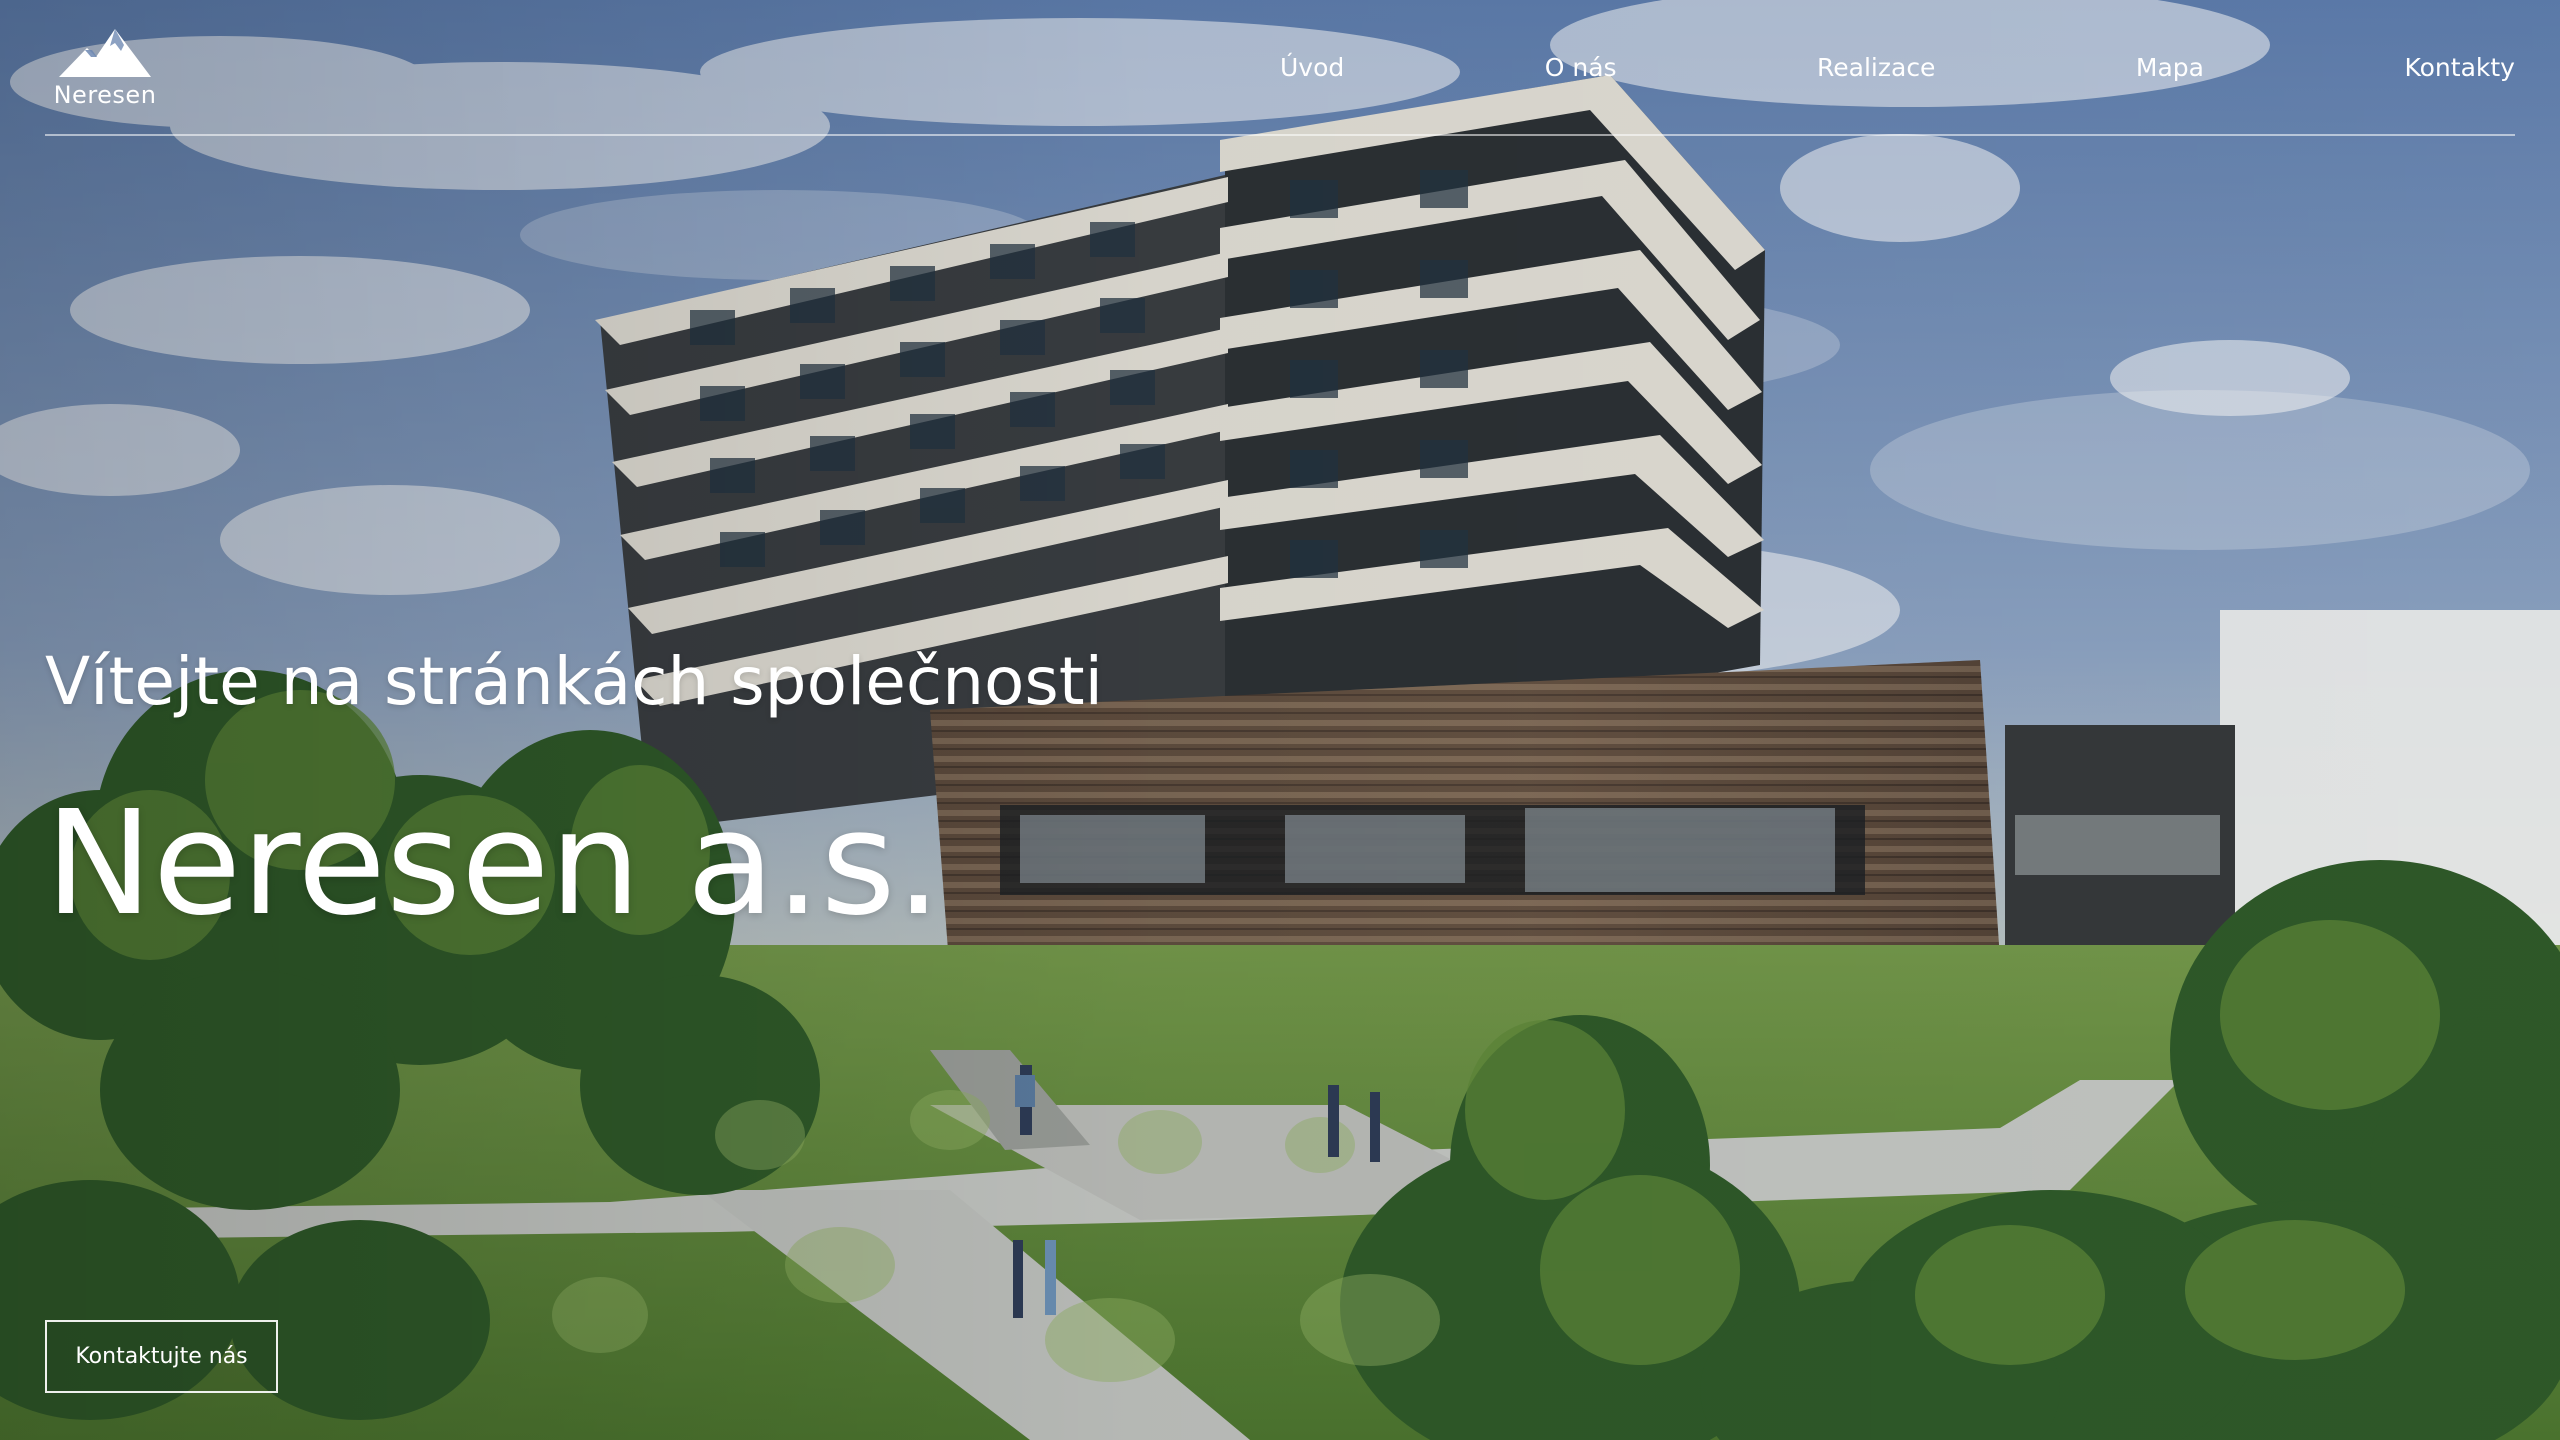 This screenshot has height=1440, width=2560. I want to click on nav-item-realizace: Realizace, so click(1876, 68).